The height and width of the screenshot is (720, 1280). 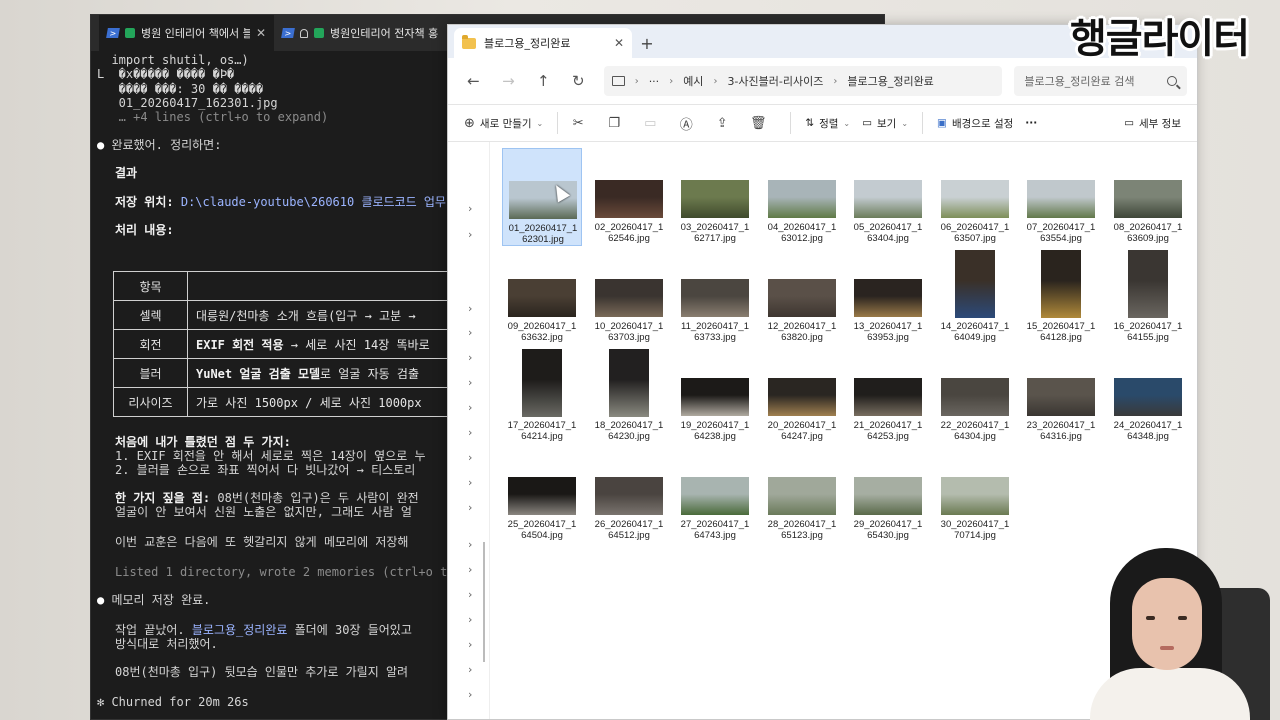 I want to click on file-item: 04_20260417_1 63012.jpg, so click(x=802, y=197).